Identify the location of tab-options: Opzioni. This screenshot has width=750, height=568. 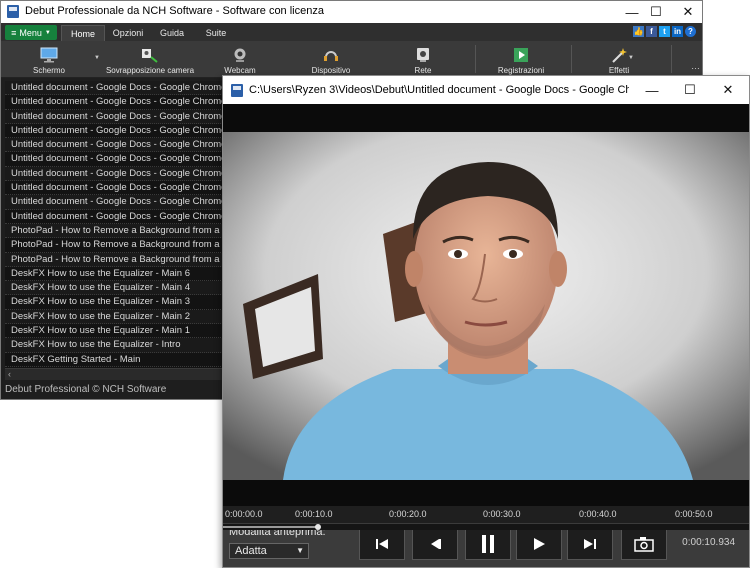
(128, 33).